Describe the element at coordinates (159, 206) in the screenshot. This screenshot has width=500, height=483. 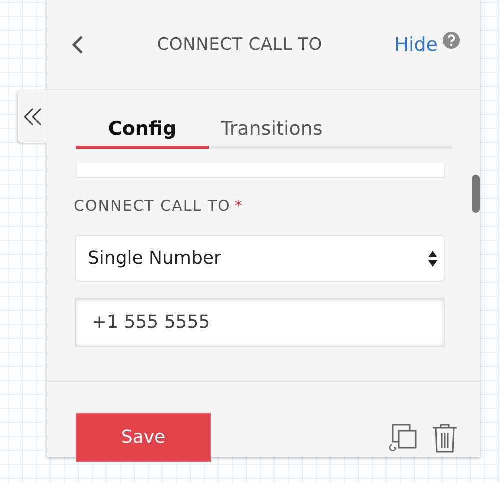
I see `field-label: CONNECT CALL TO *` at that location.